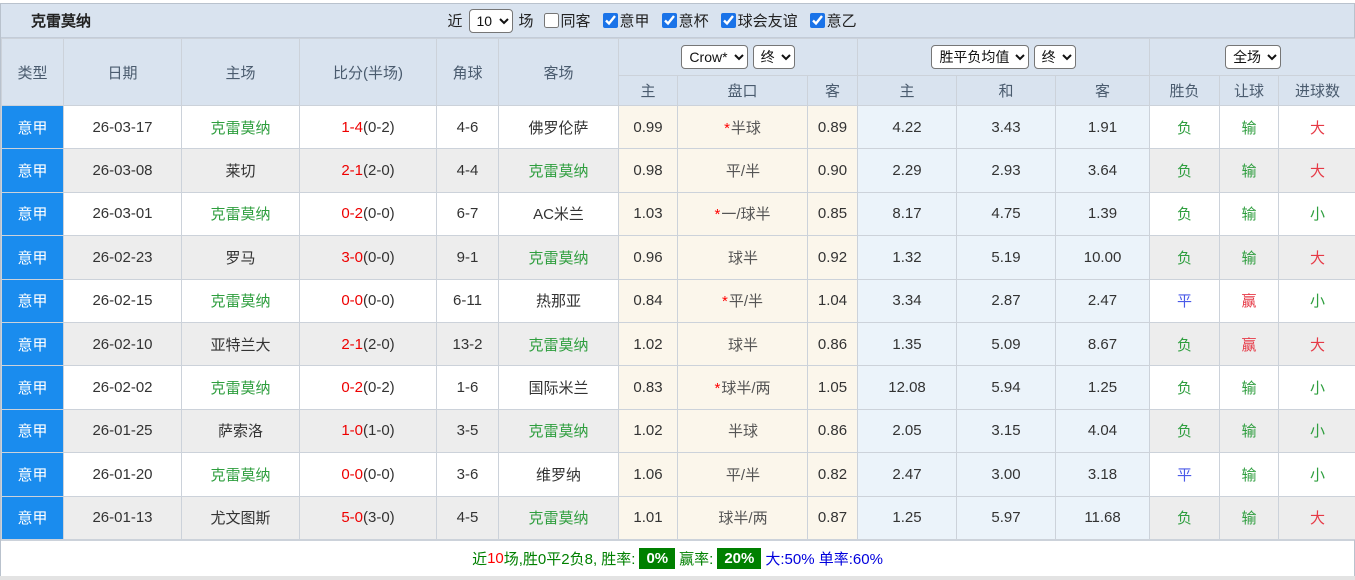 This screenshot has width=1355, height=580. Describe the element at coordinates (830, 20) in the screenshot. I see `filter-serie-b: 意乙` at that location.